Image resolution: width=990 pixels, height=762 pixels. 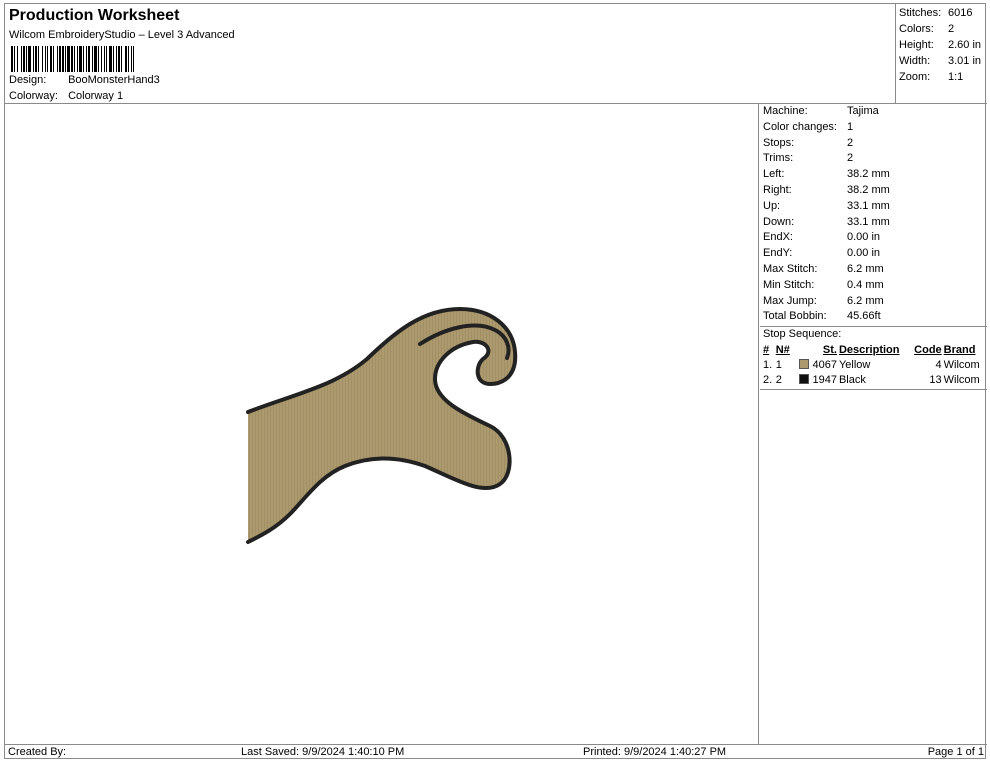 I want to click on col-stitches: St., so click(x=829, y=349).